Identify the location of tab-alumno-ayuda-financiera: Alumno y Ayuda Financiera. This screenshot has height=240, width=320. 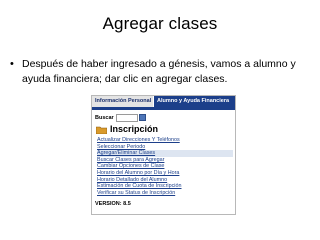
(194, 101).